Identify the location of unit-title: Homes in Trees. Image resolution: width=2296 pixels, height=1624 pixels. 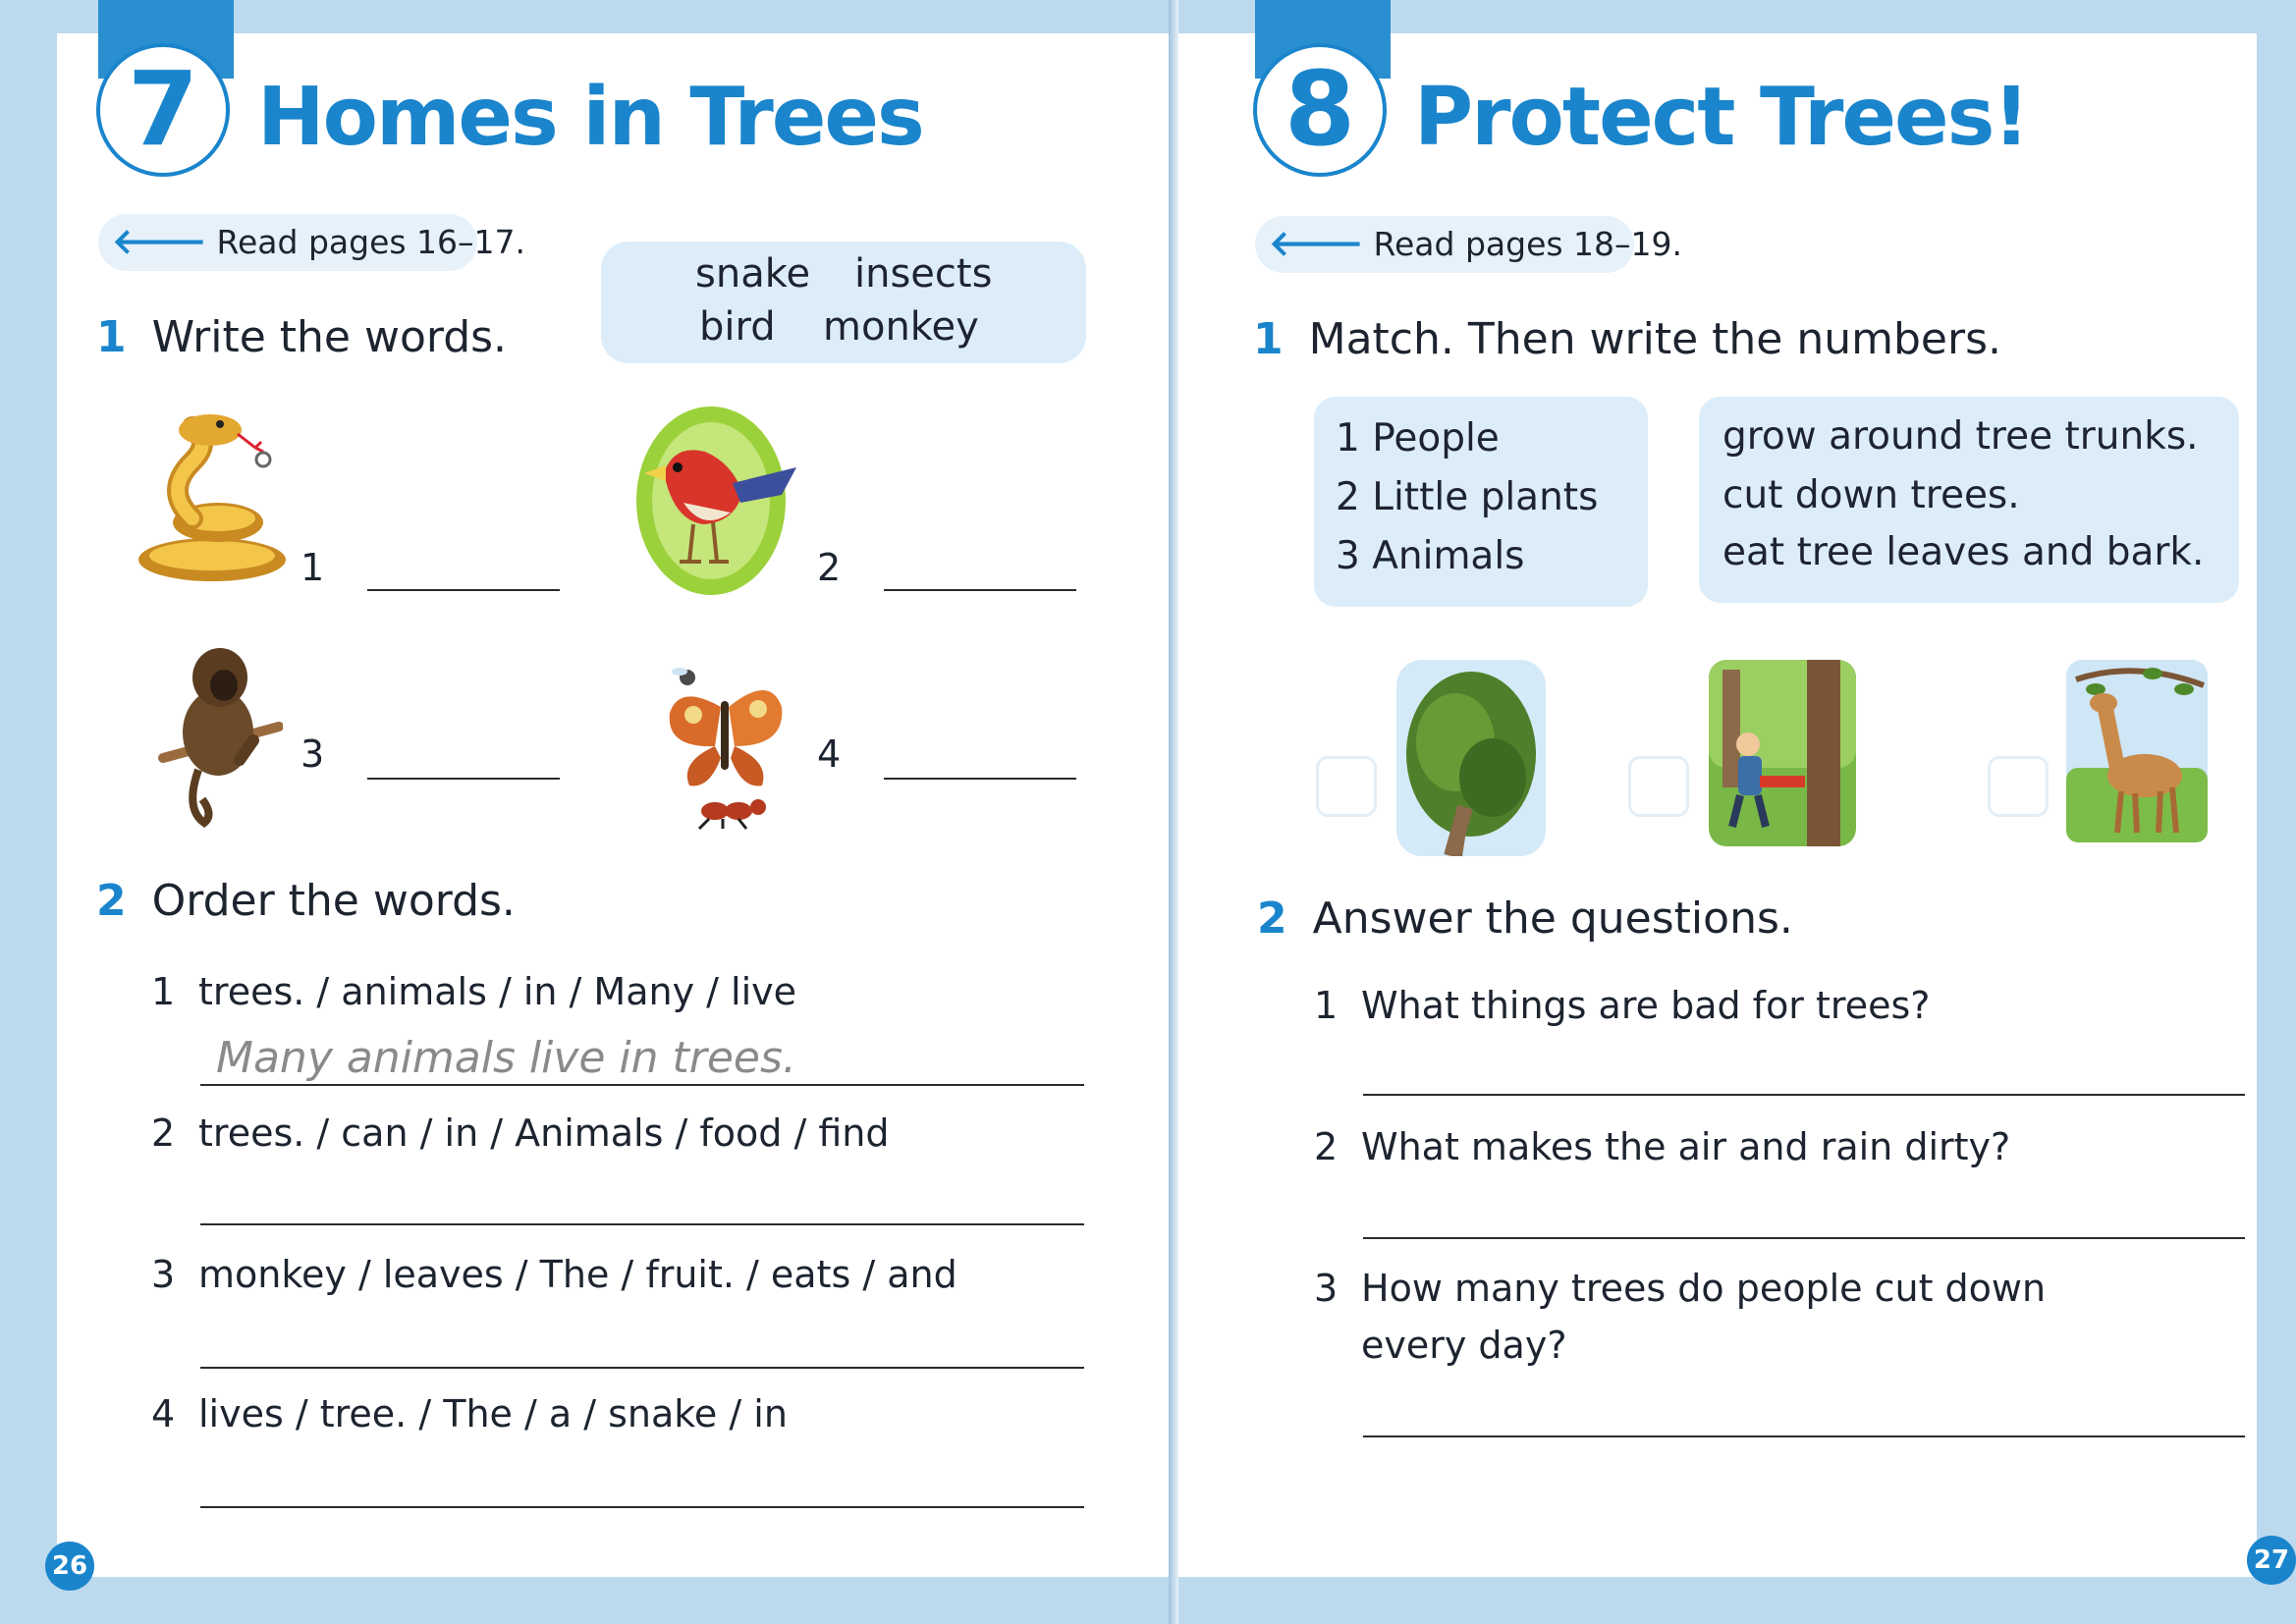
(591, 117).